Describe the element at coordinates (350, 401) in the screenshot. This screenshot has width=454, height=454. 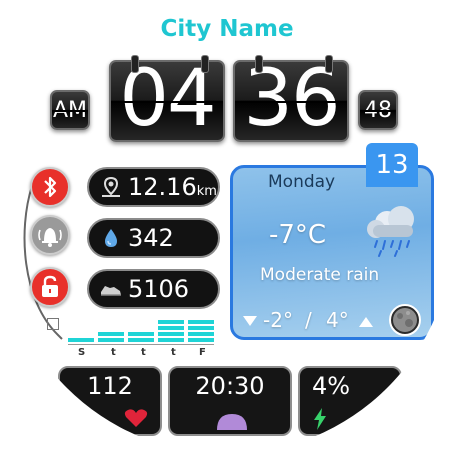
I see `battery-tile: 4%` at that location.